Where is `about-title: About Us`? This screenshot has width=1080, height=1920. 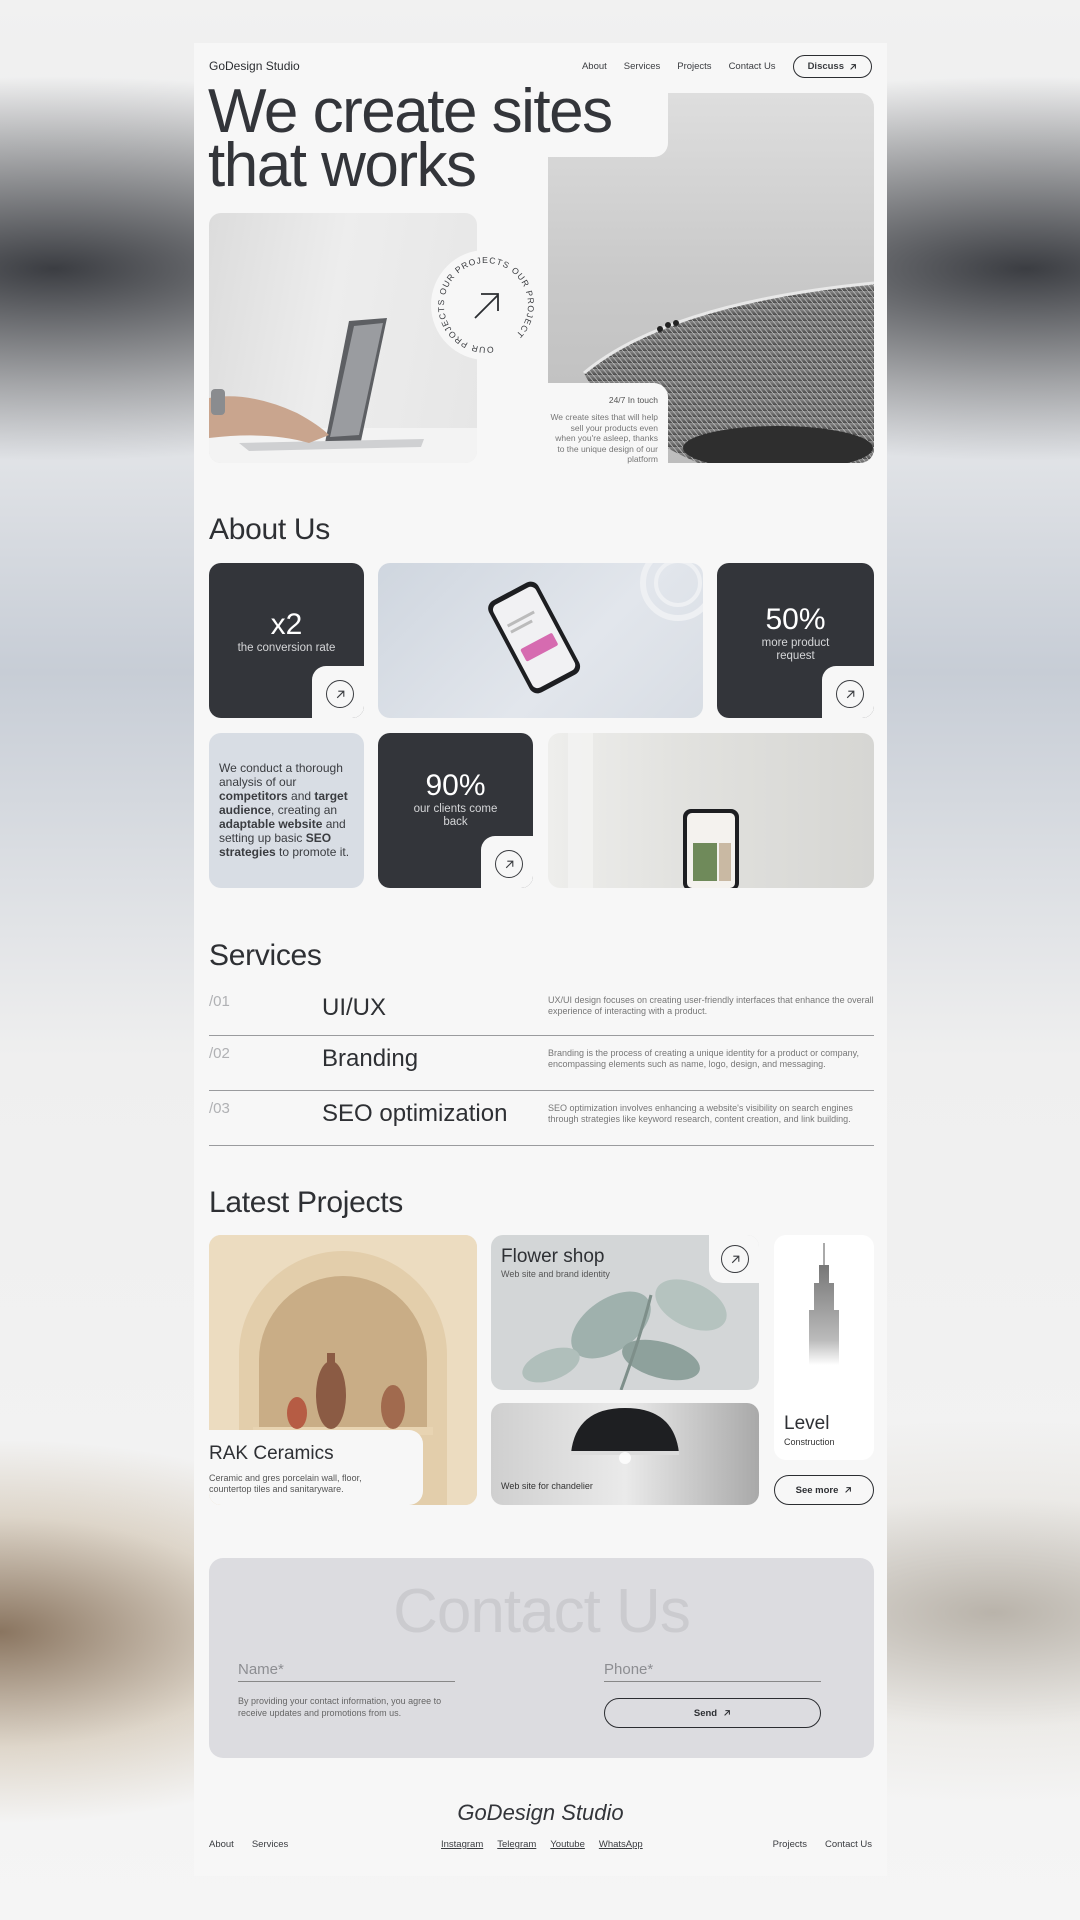 about-title: About Us is located at coordinates (269, 529).